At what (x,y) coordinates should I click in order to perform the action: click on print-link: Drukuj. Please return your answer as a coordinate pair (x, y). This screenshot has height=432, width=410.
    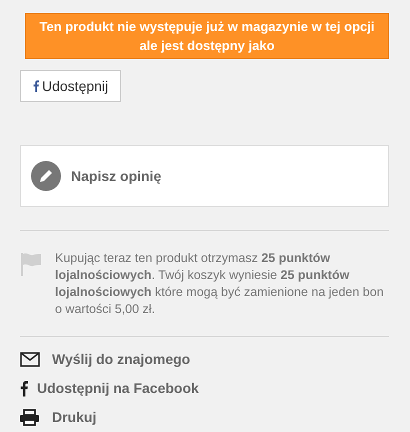
    Looking at the image, I should click on (74, 417).